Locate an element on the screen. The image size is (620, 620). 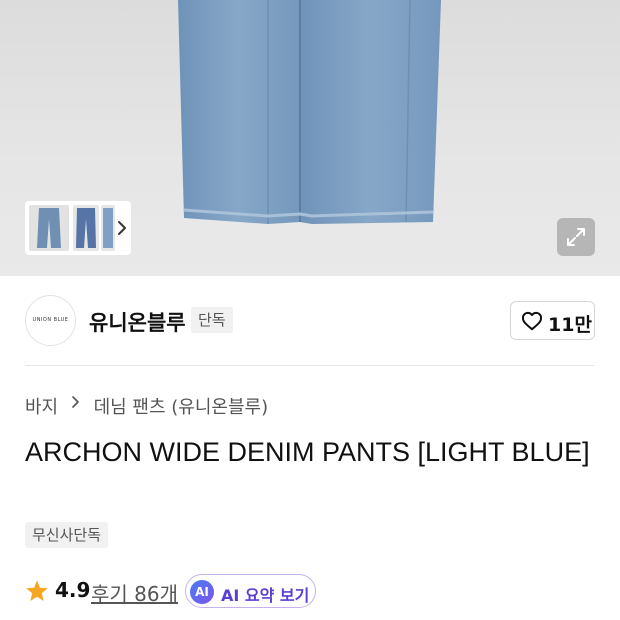
like-button: 11만 is located at coordinates (552, 320).